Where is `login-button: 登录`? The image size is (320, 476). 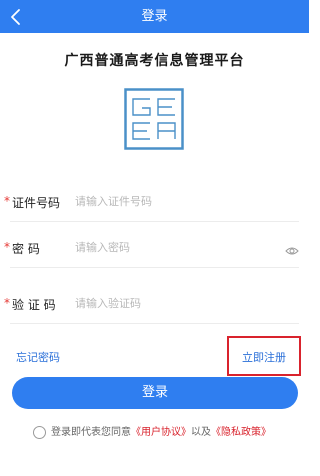
login-button: 登录 is located at coordinates (155, 393).